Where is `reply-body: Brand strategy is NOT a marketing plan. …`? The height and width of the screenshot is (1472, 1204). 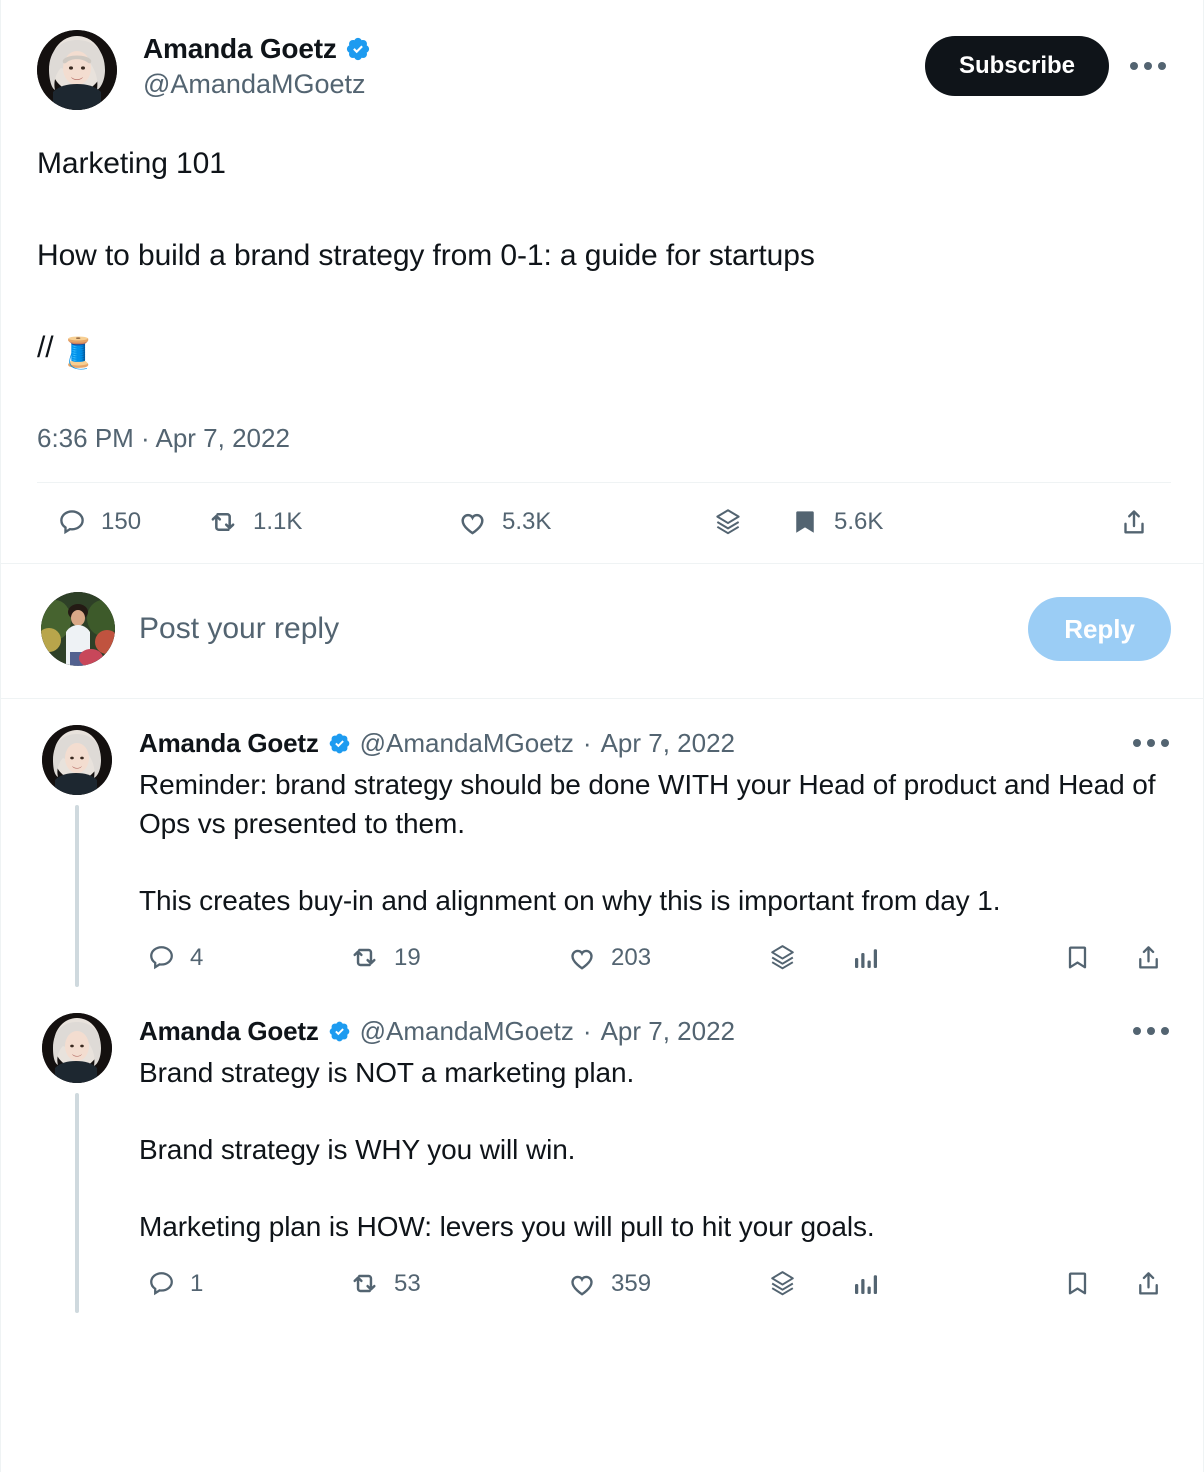 reply-body: Brand strategy is NOT a marketing plan. … is located at coordinates (656, 1149).